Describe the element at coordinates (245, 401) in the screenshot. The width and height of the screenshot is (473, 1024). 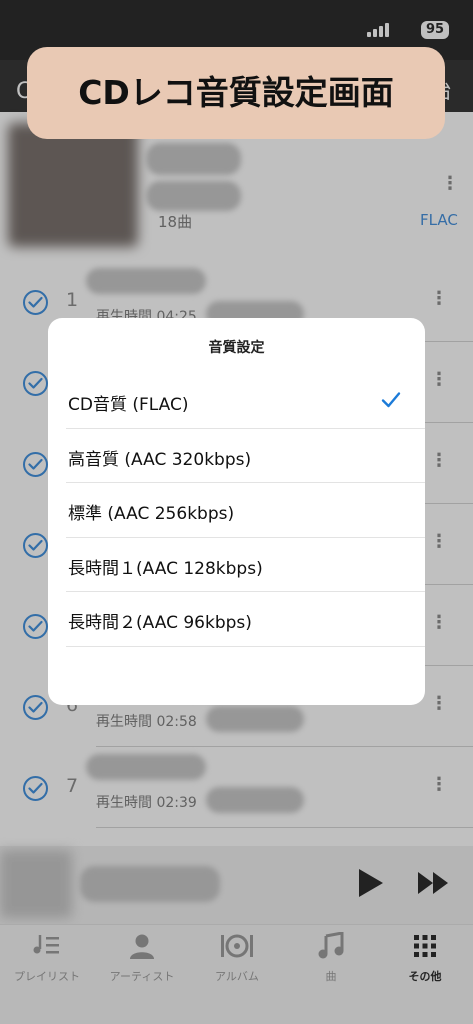
I see `quality-option: CD音質 (FLAC)` at that location.